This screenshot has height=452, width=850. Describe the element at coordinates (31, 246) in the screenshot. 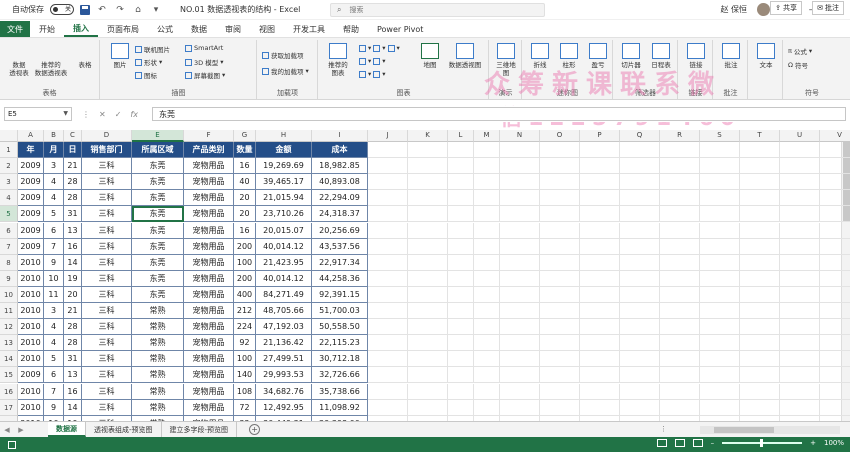

I see `cell: 2009` at that location.